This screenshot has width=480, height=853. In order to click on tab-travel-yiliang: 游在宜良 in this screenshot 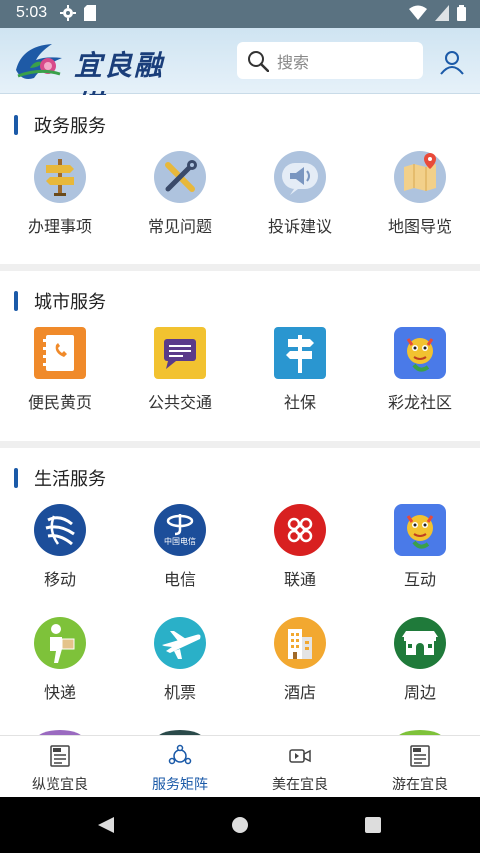, I will do `click(420, 767)`.